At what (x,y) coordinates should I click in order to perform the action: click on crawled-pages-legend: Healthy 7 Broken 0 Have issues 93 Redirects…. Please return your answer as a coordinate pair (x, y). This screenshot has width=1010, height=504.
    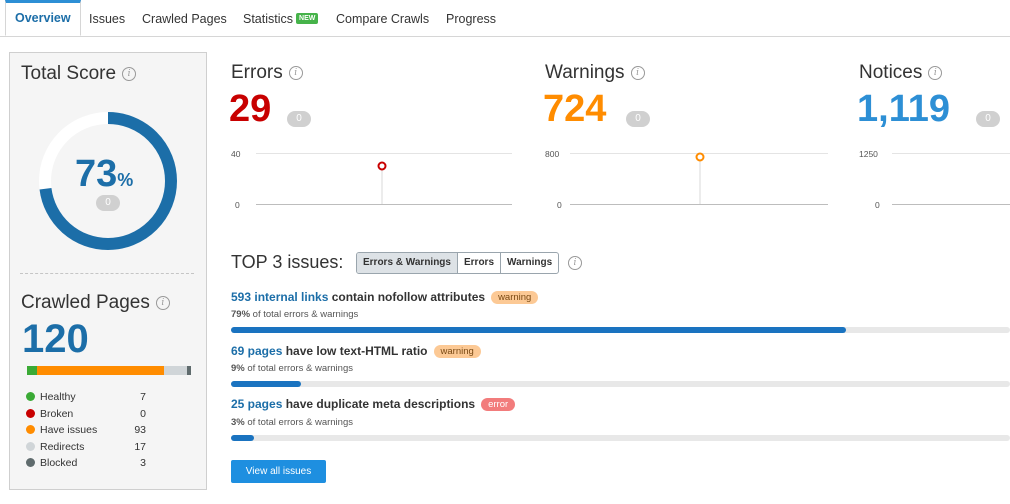
    Looking at the image, I should click on (86, 430).